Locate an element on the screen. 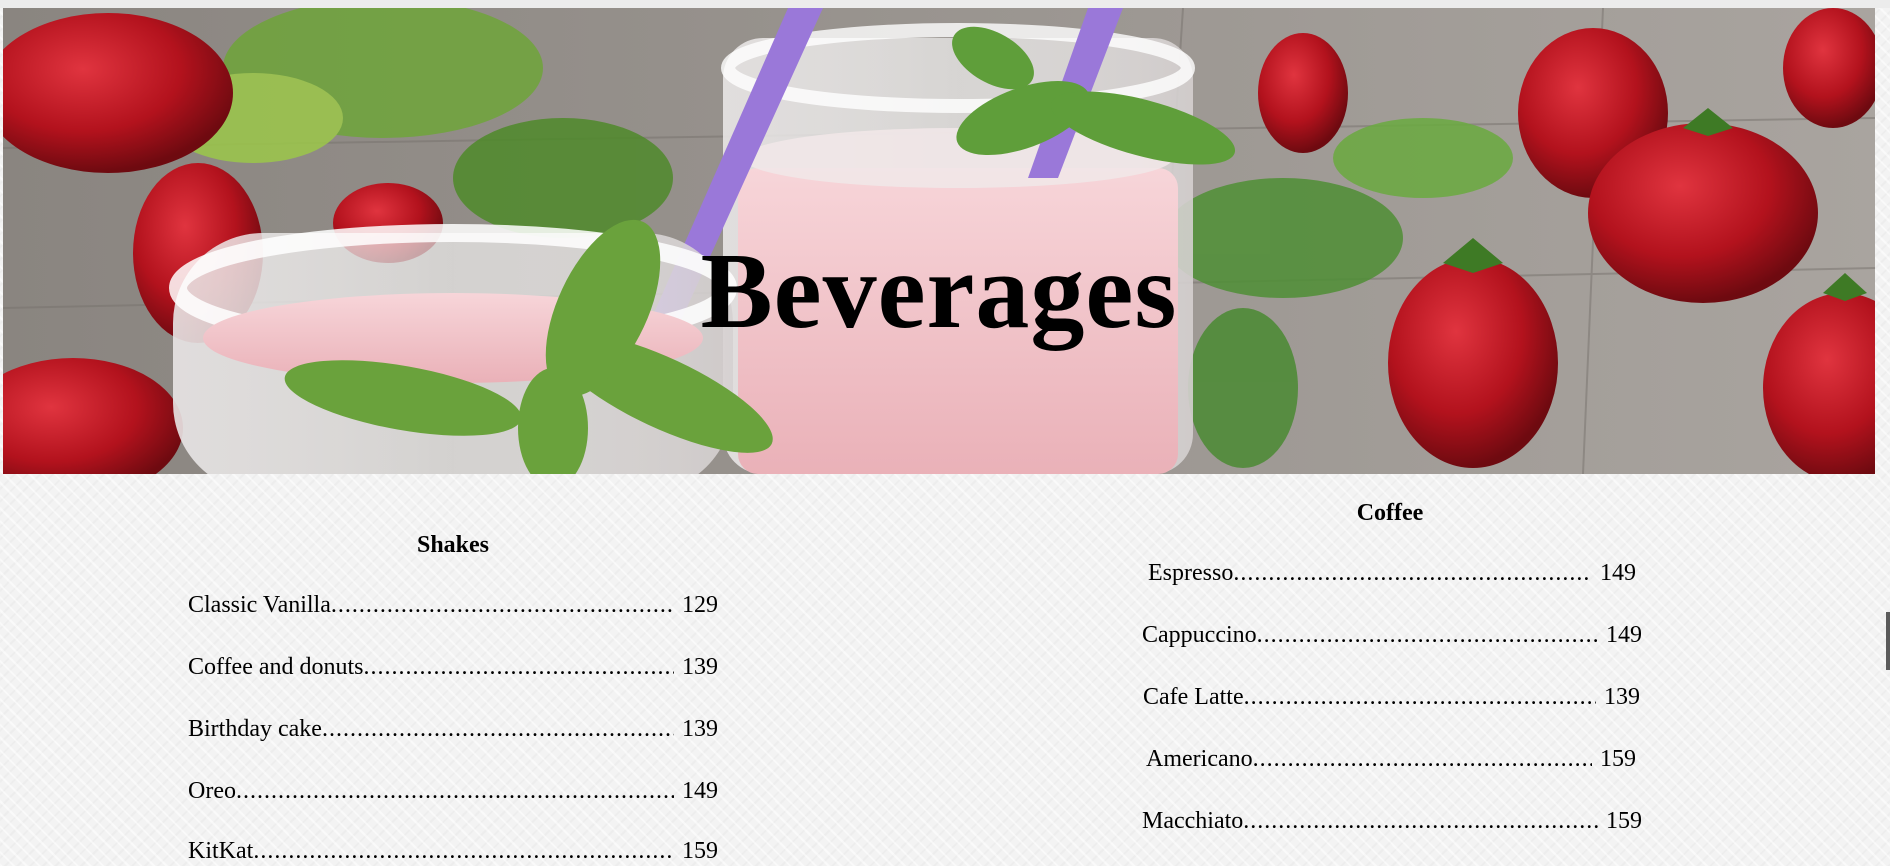 This screenshot has width=1890, height=866. section-heading-shakes: Shakes is located at coordinates (453, 545).